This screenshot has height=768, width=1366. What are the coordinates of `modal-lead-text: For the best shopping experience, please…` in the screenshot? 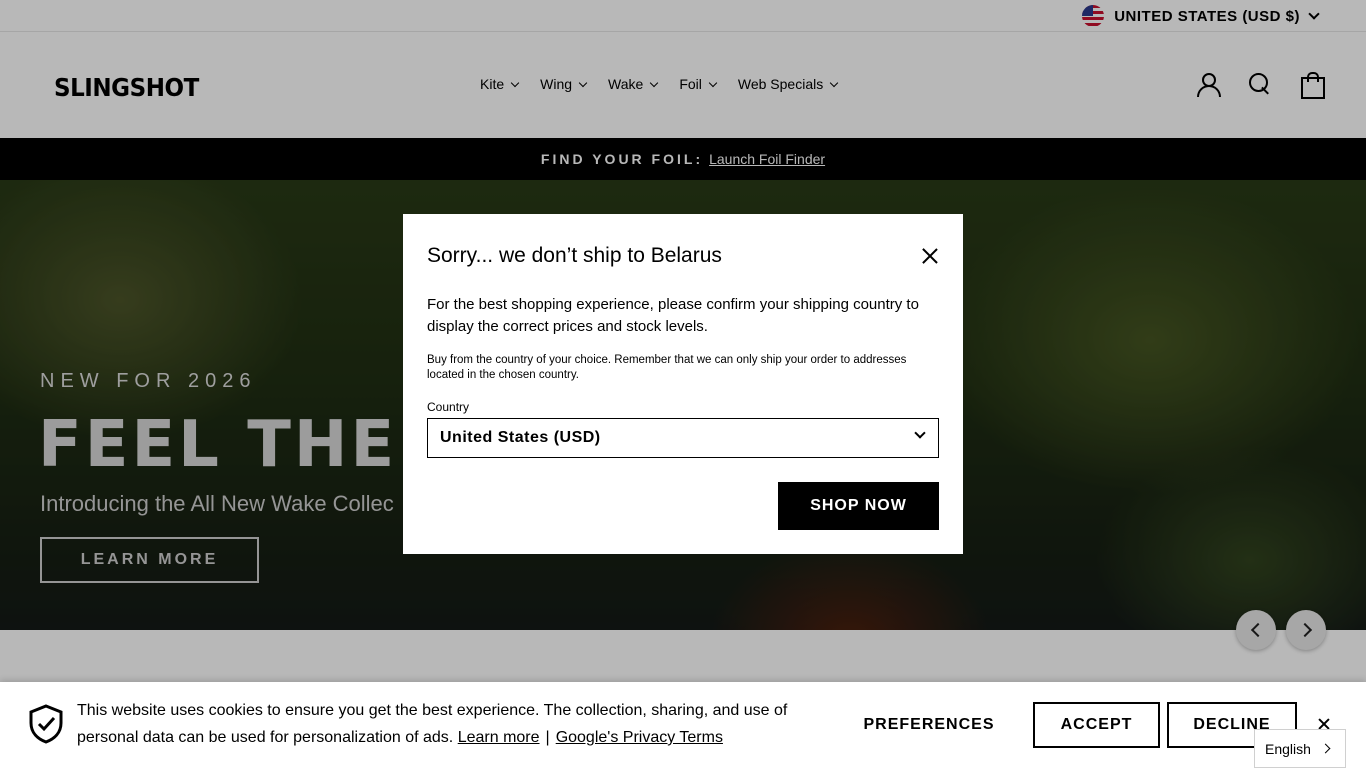 It's located at (673, 315).